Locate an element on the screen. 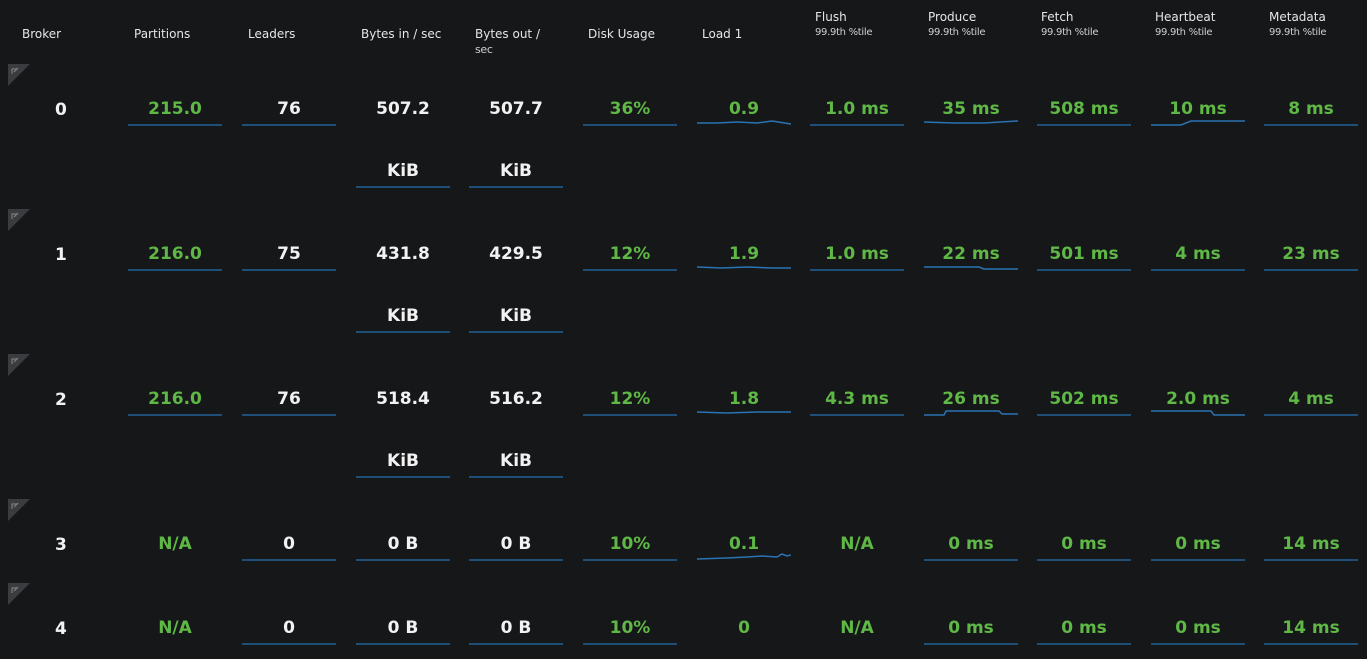 This screenshot has width=1367, height=659. header-bytes-out: Bytes out / sec is located at coordinates (507, 41).